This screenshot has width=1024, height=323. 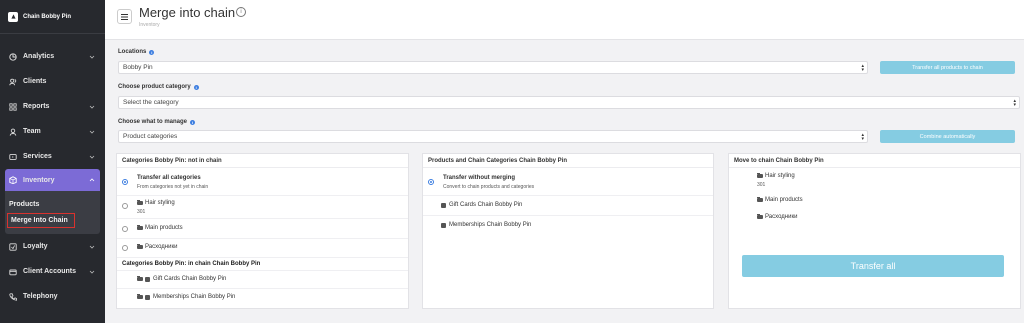 I want to click on sidebar-item-label: Loyalty, so click(x=35, y=246).